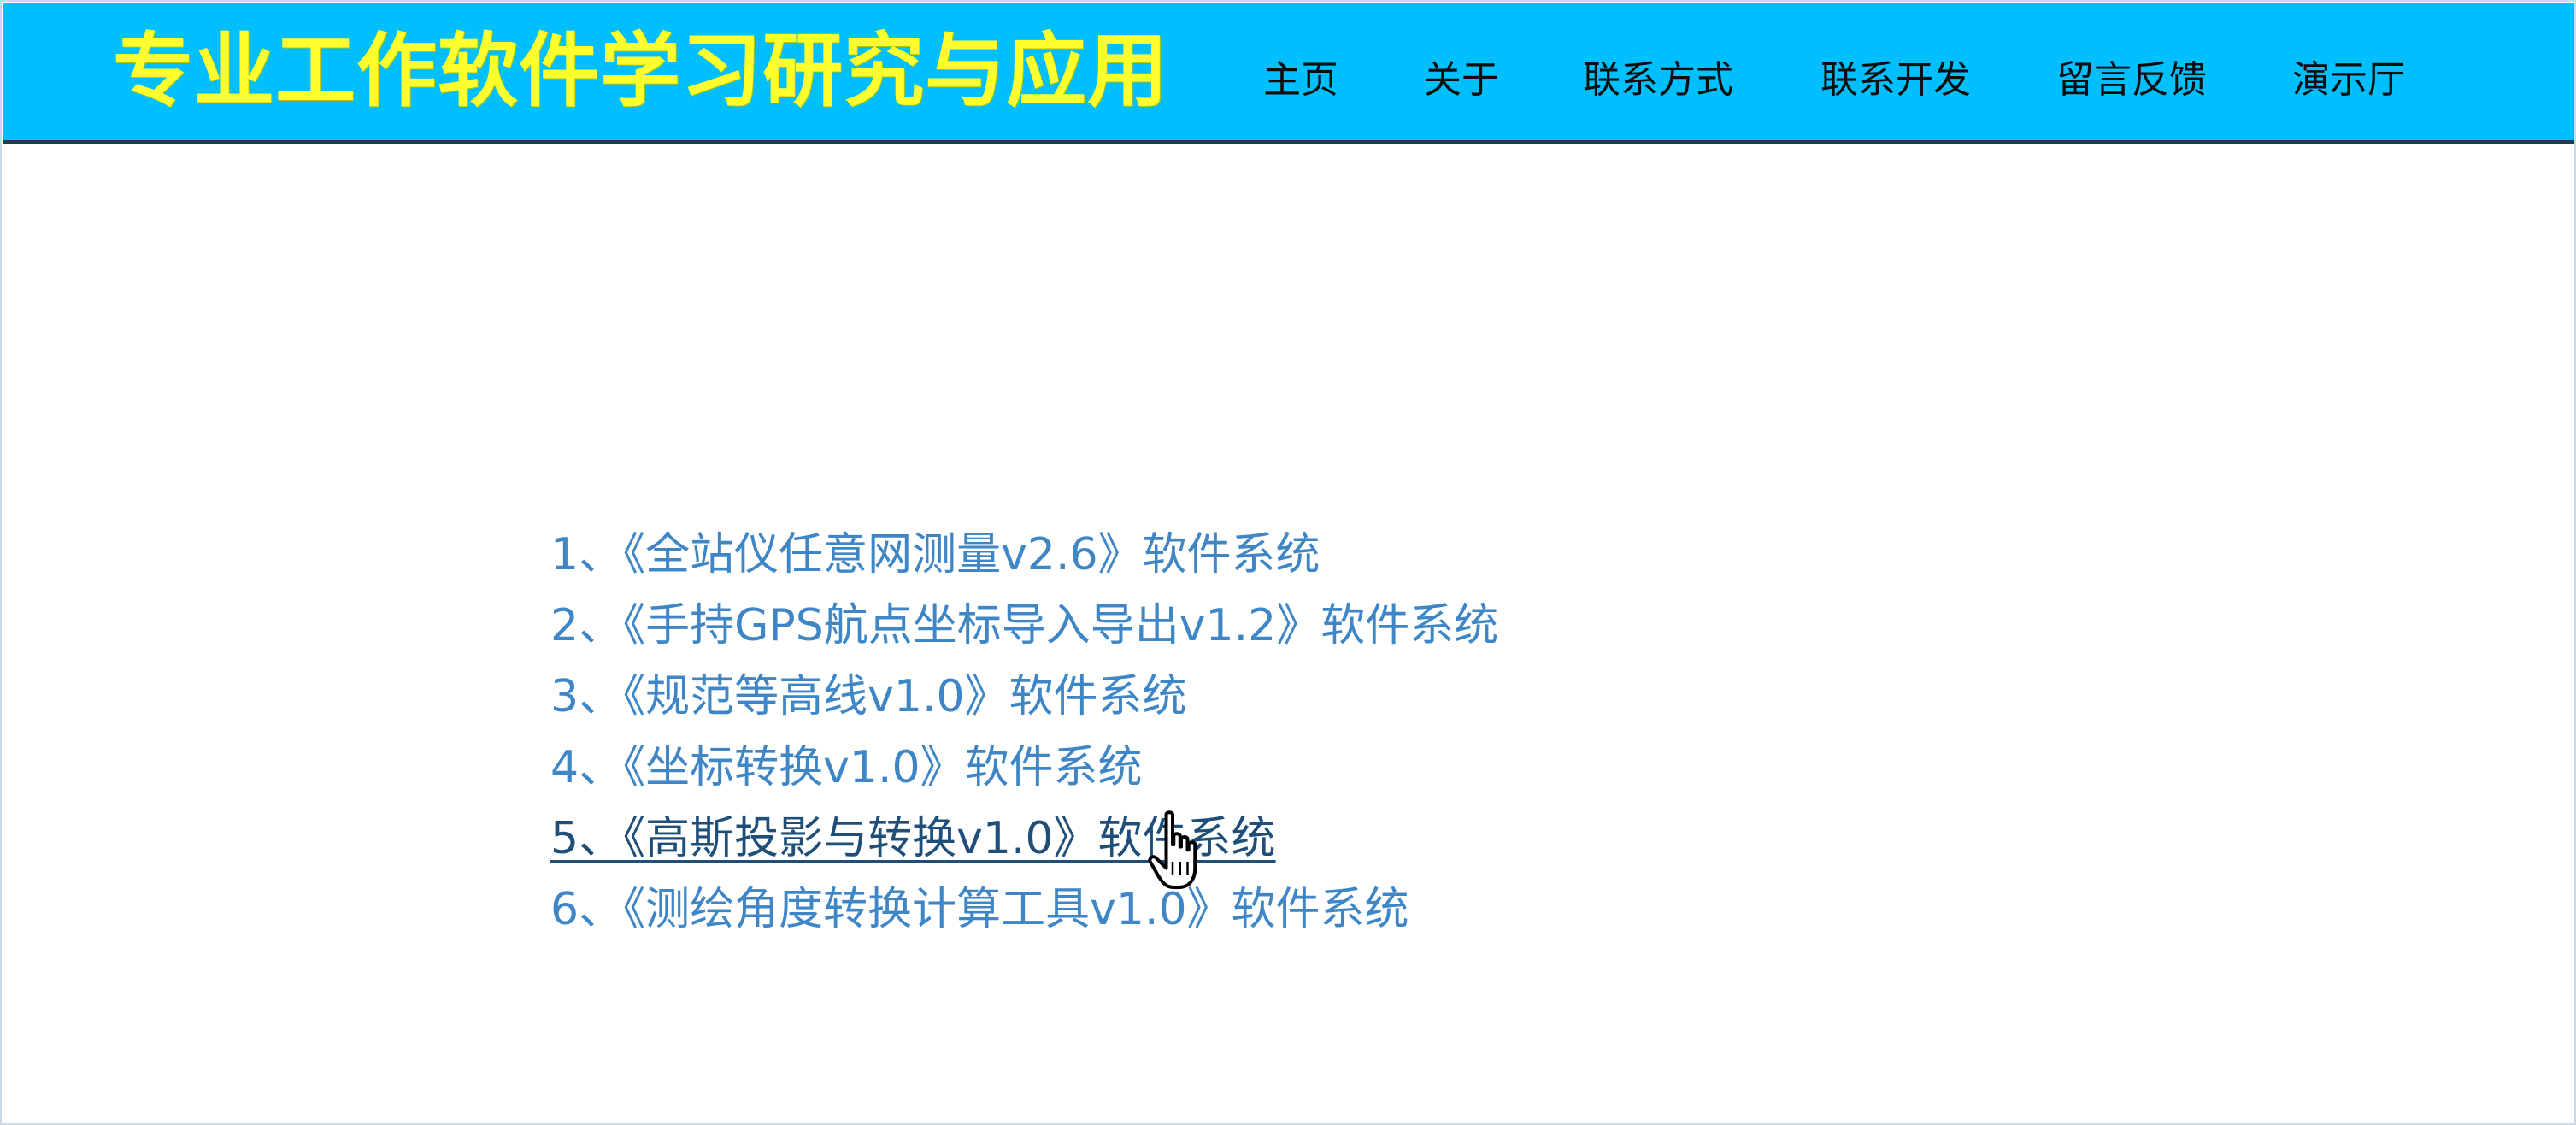 The image size is (2576, 1125). What do you see at coordinates (2348, 76) in the screenshot?
I see `nav-showroom: 演示厅` at bounding box center [2348, 76].